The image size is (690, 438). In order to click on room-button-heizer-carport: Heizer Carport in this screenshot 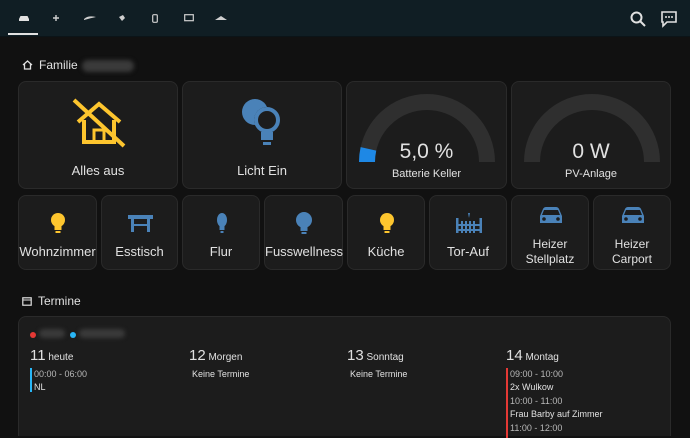, I will do `click(632, 232)`.